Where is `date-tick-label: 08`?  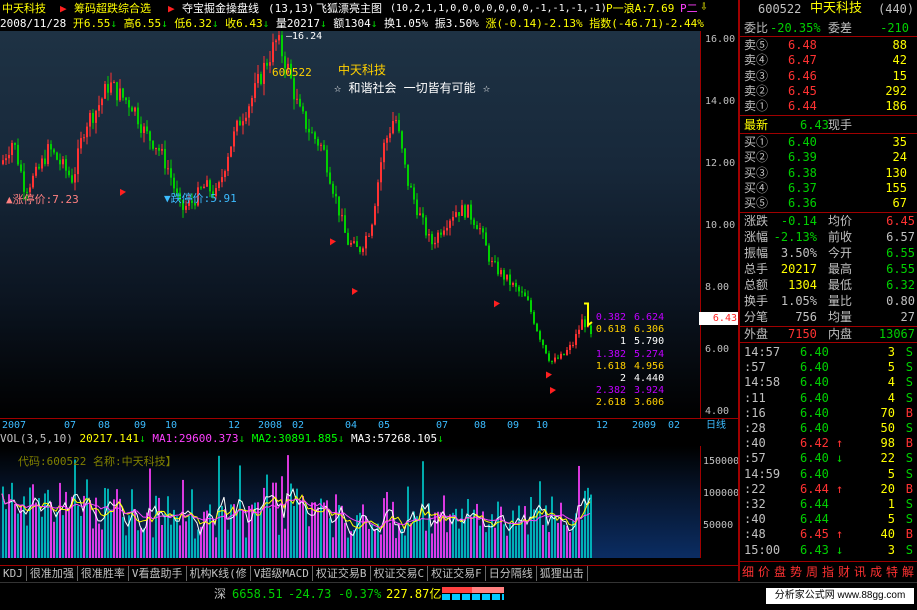 date-tick-label: 08 is located at coordinates (104, 425).